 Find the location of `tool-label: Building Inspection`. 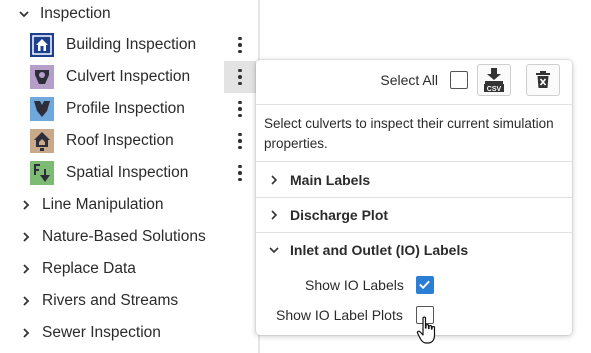

tool-label: Building Inspection is located at coordinates (131, 44).